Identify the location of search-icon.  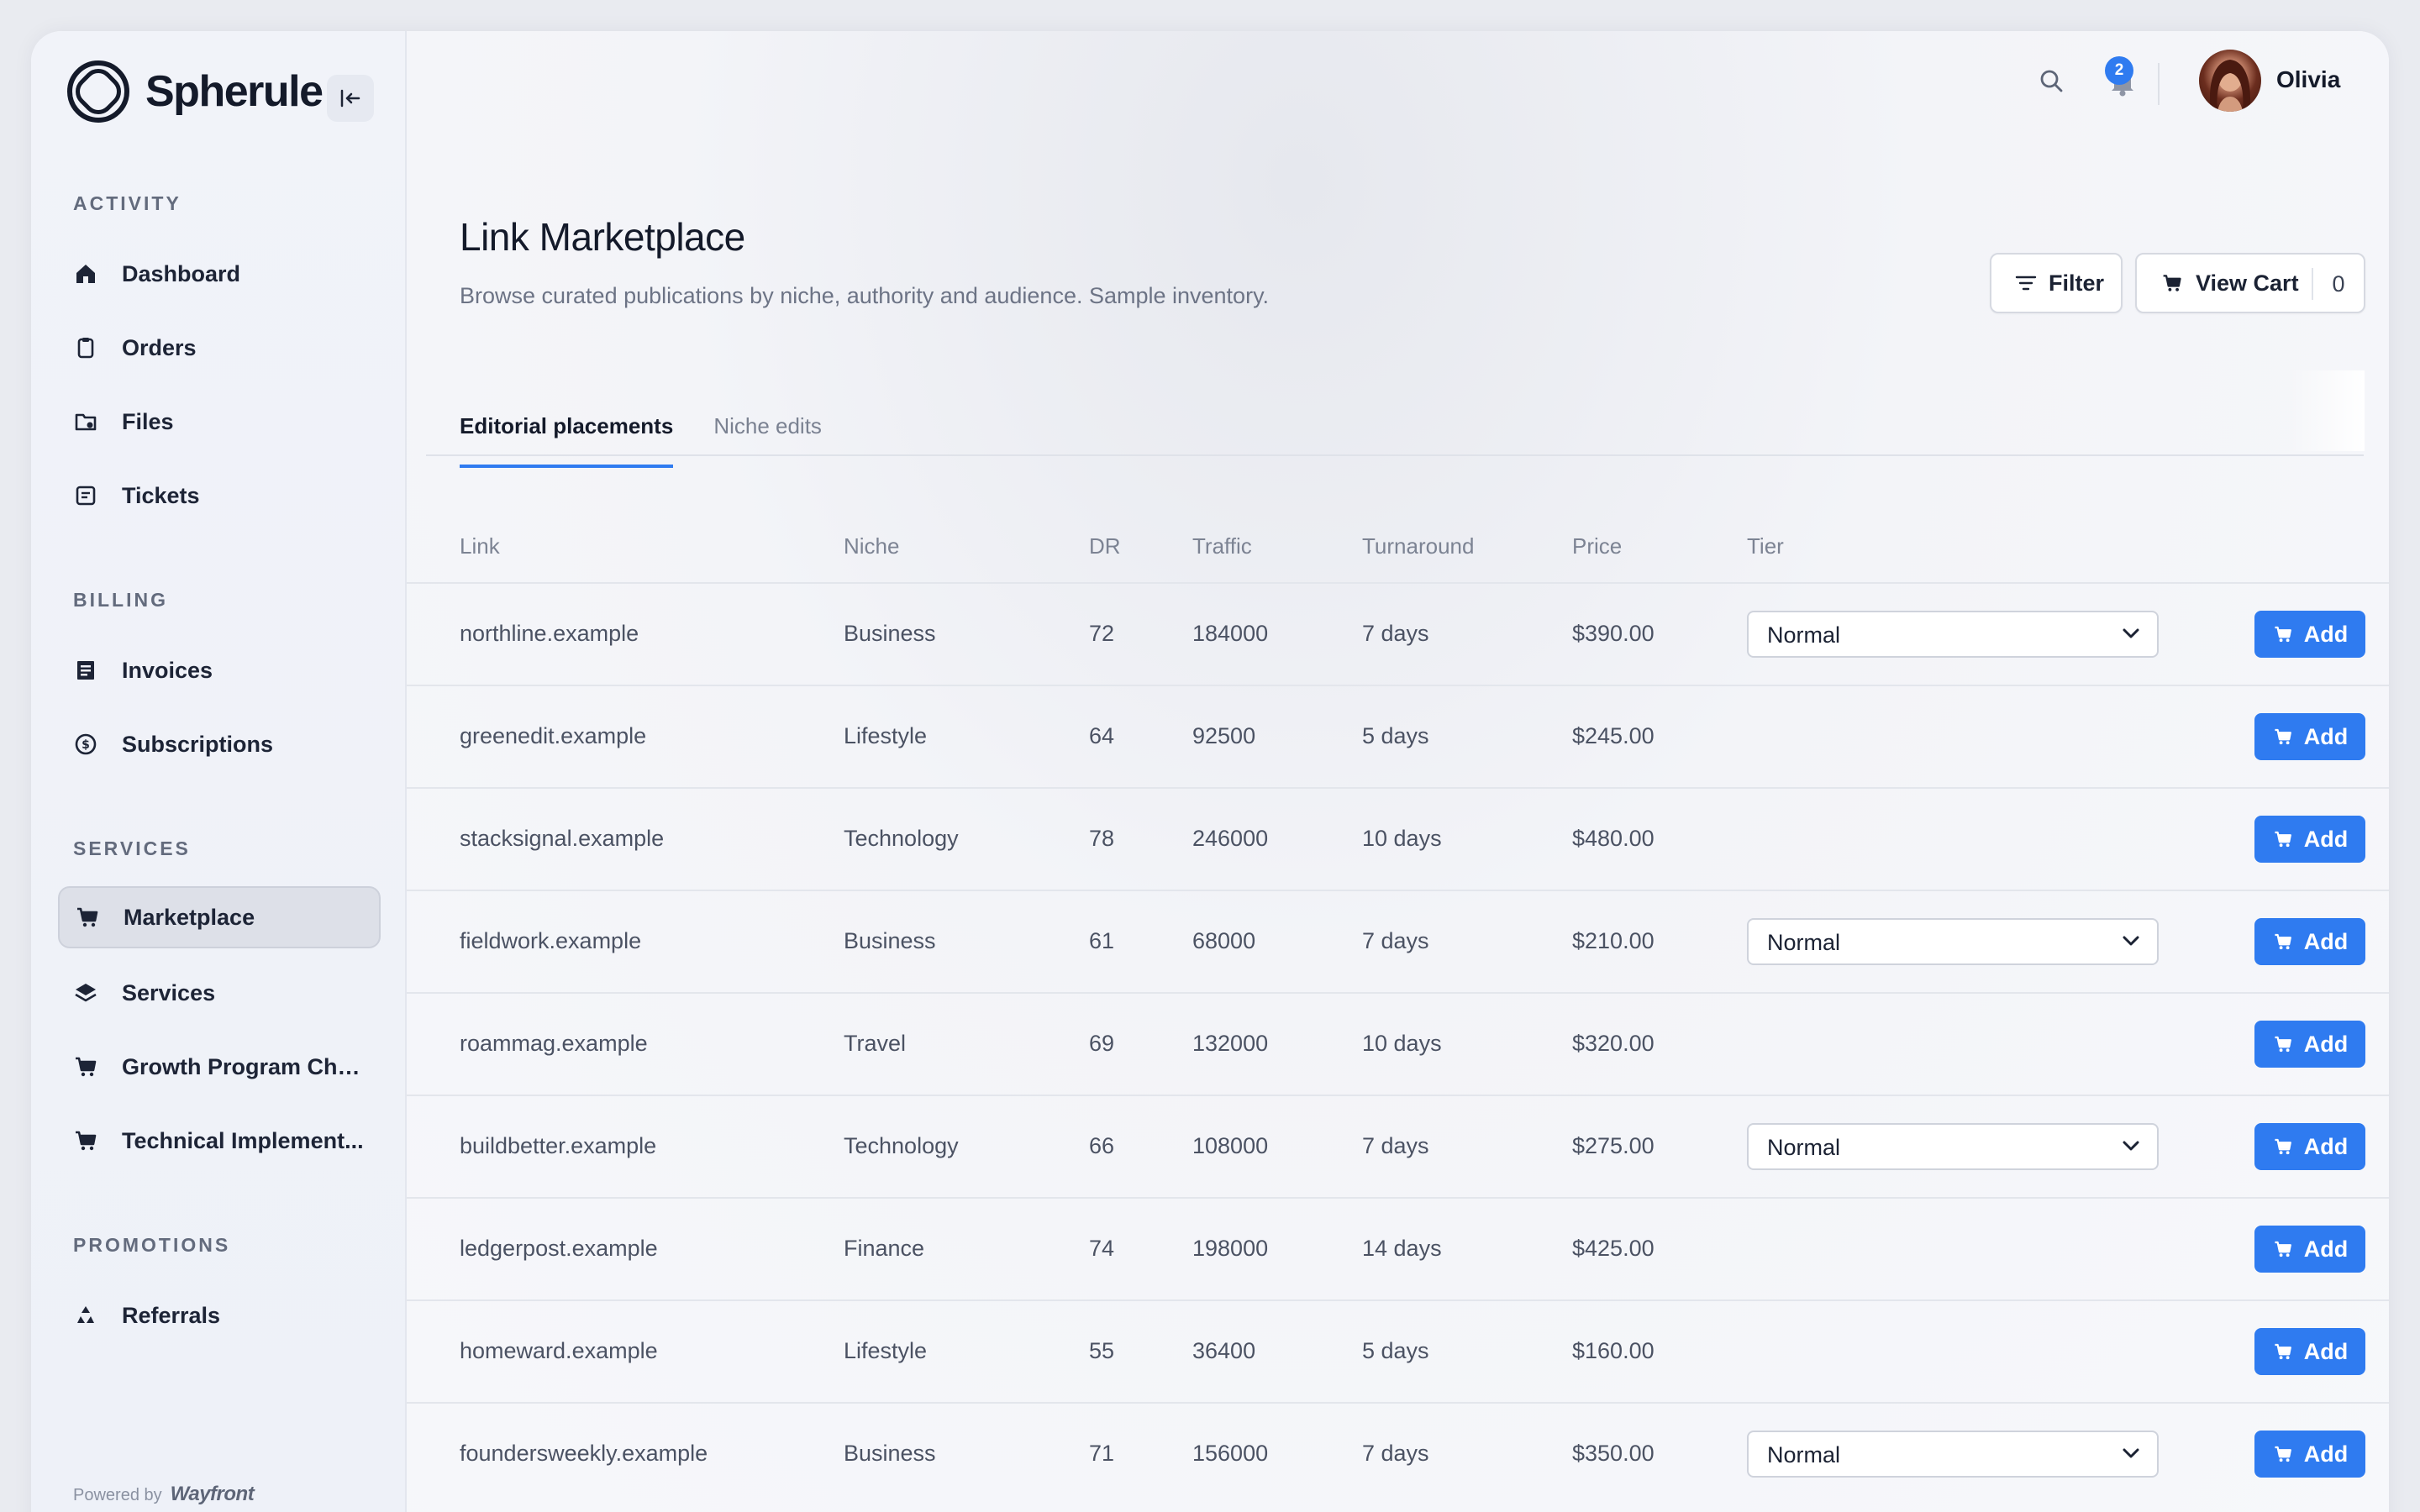
(2052, 81).